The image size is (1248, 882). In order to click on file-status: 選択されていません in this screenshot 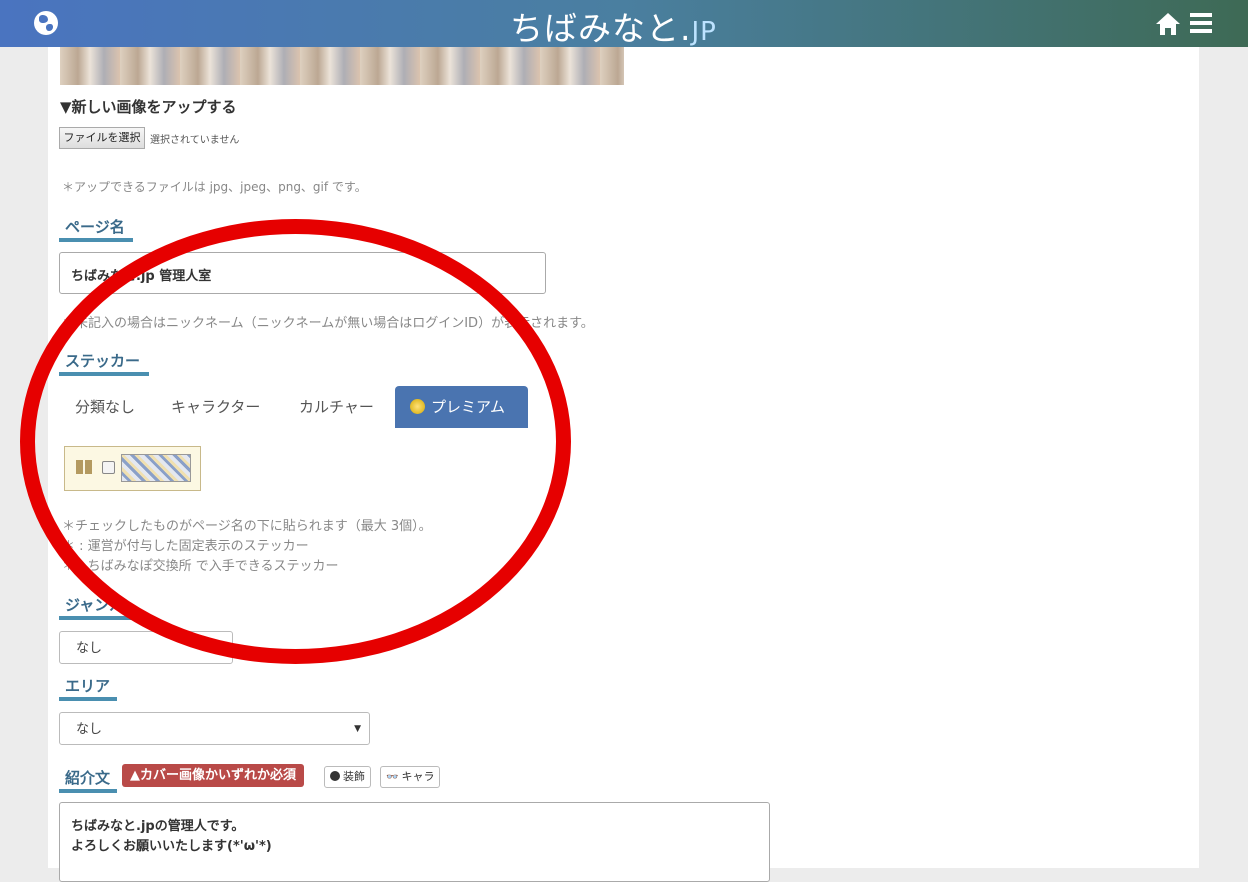, I will do `click(195, 140)`.